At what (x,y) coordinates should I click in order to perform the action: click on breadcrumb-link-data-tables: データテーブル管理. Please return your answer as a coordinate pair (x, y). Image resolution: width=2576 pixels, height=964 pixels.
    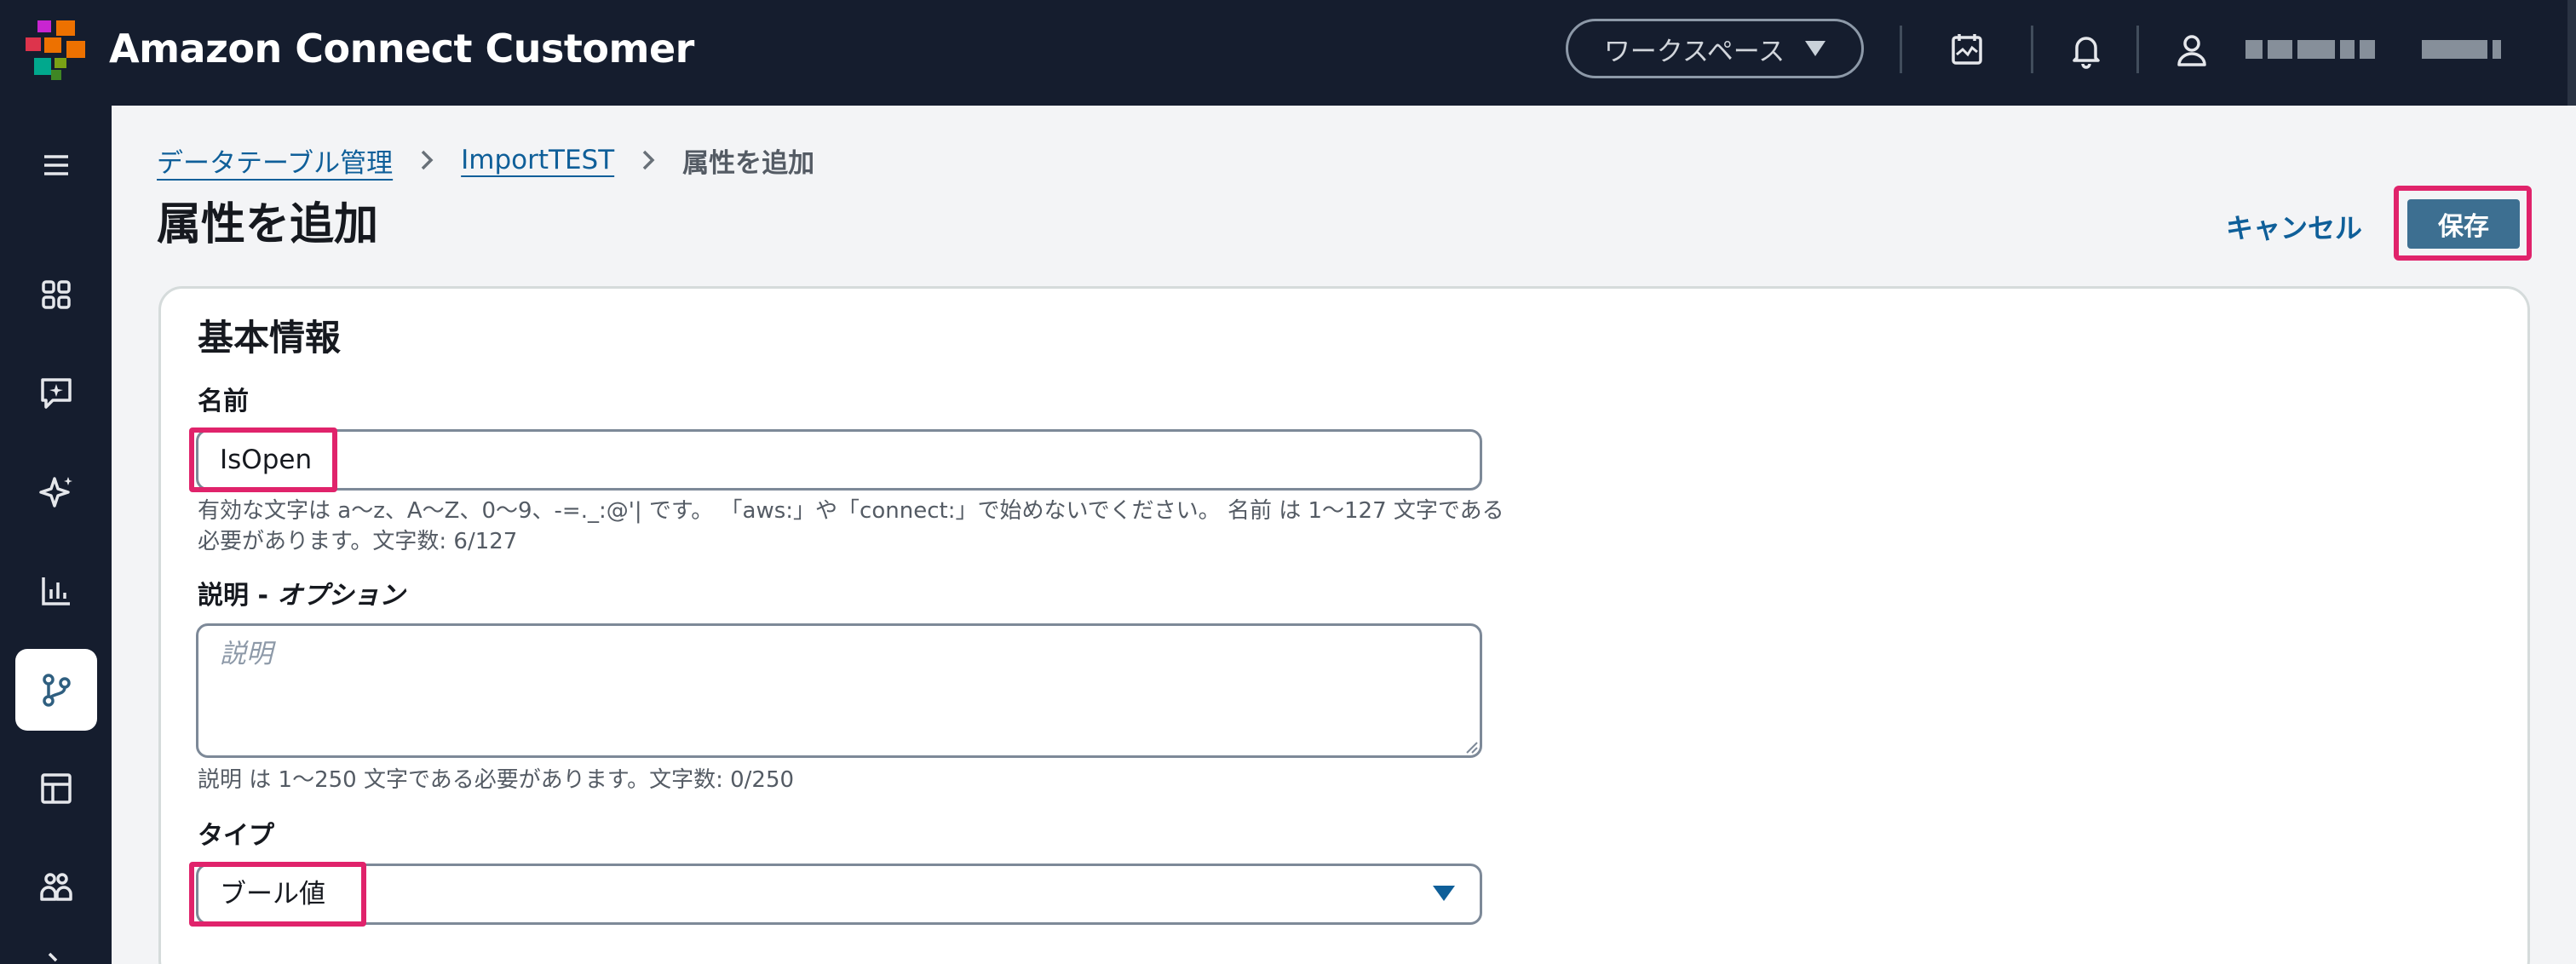
    Looking at the image, I should click on (275, 160).